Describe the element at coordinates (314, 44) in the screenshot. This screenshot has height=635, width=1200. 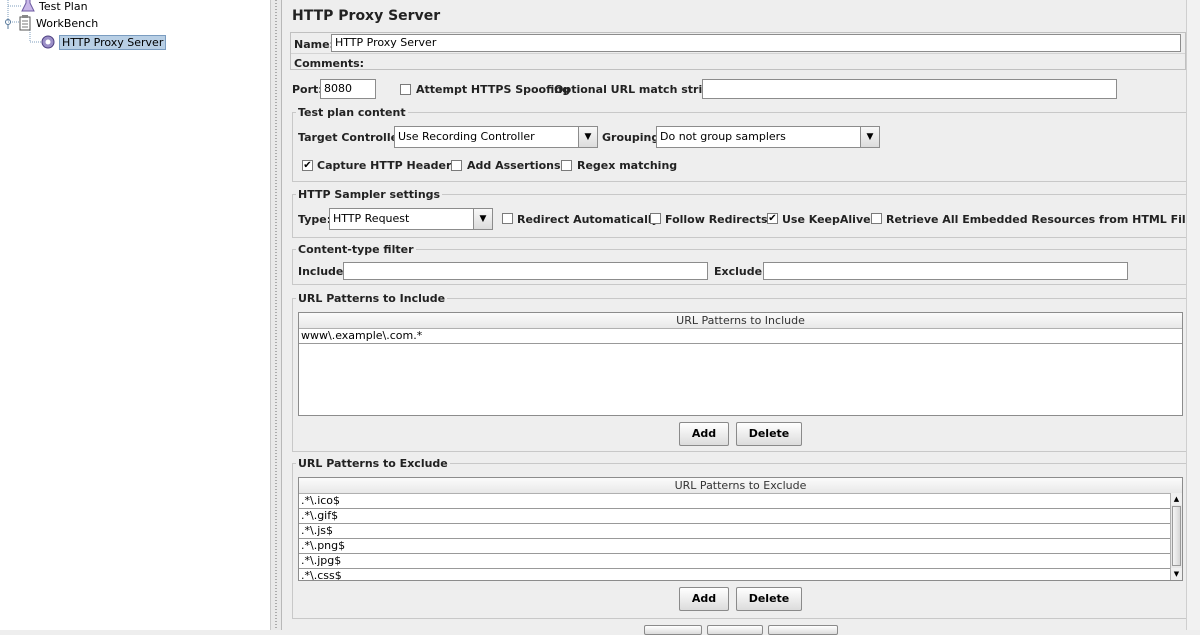
I see `name-label: Name:` at that location.